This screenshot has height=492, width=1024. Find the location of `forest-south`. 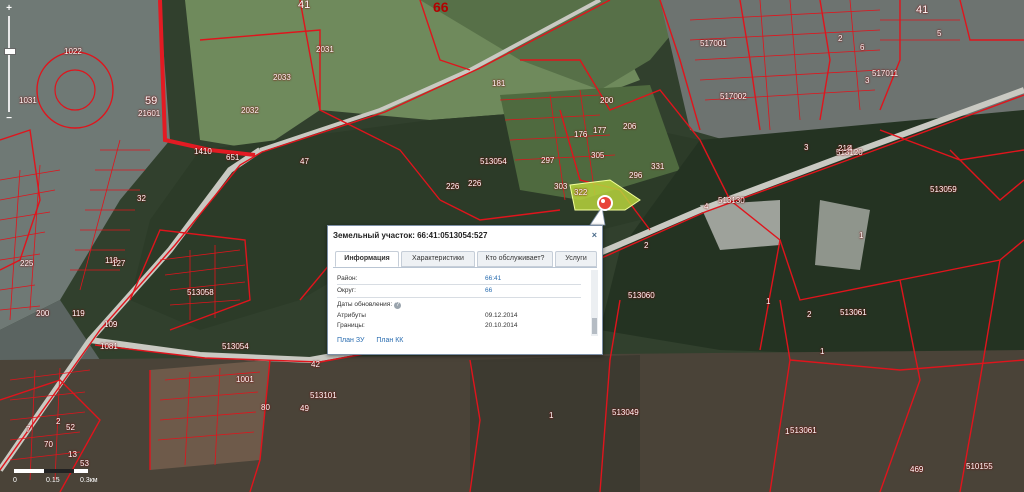

forest-south is located at coordinates (555, 423).